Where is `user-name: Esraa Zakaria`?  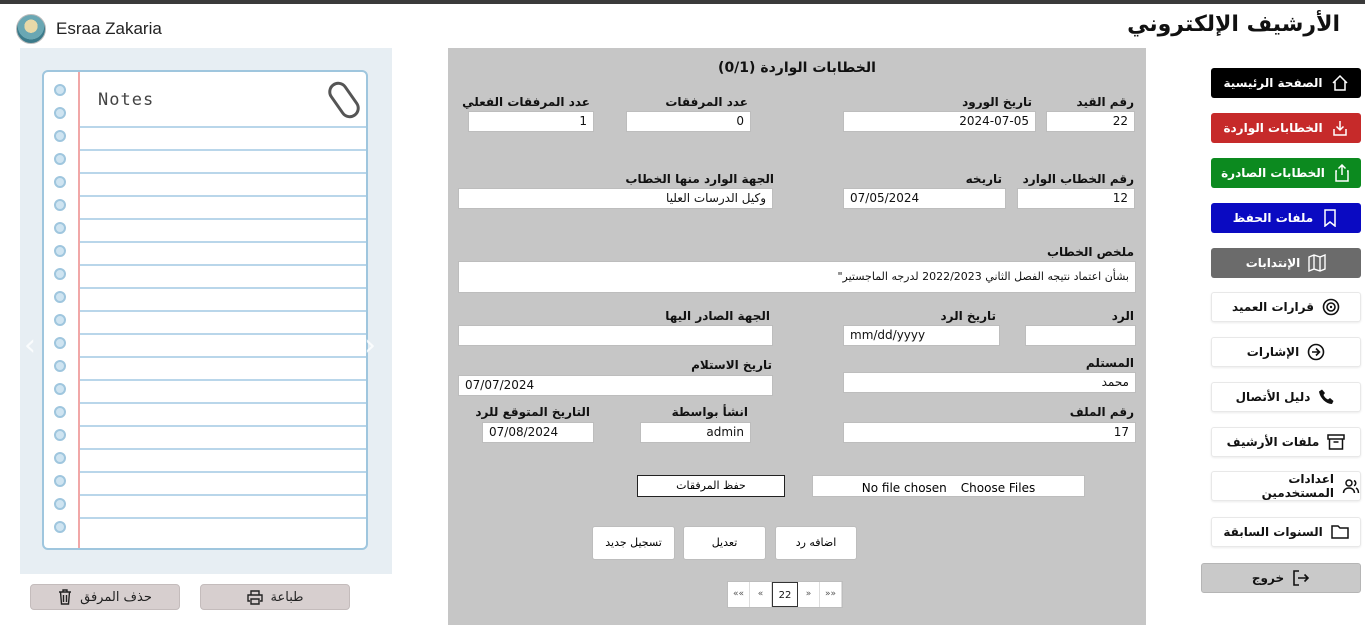 user-name: Esraa Zakaria is located at coordinates (109, 28).